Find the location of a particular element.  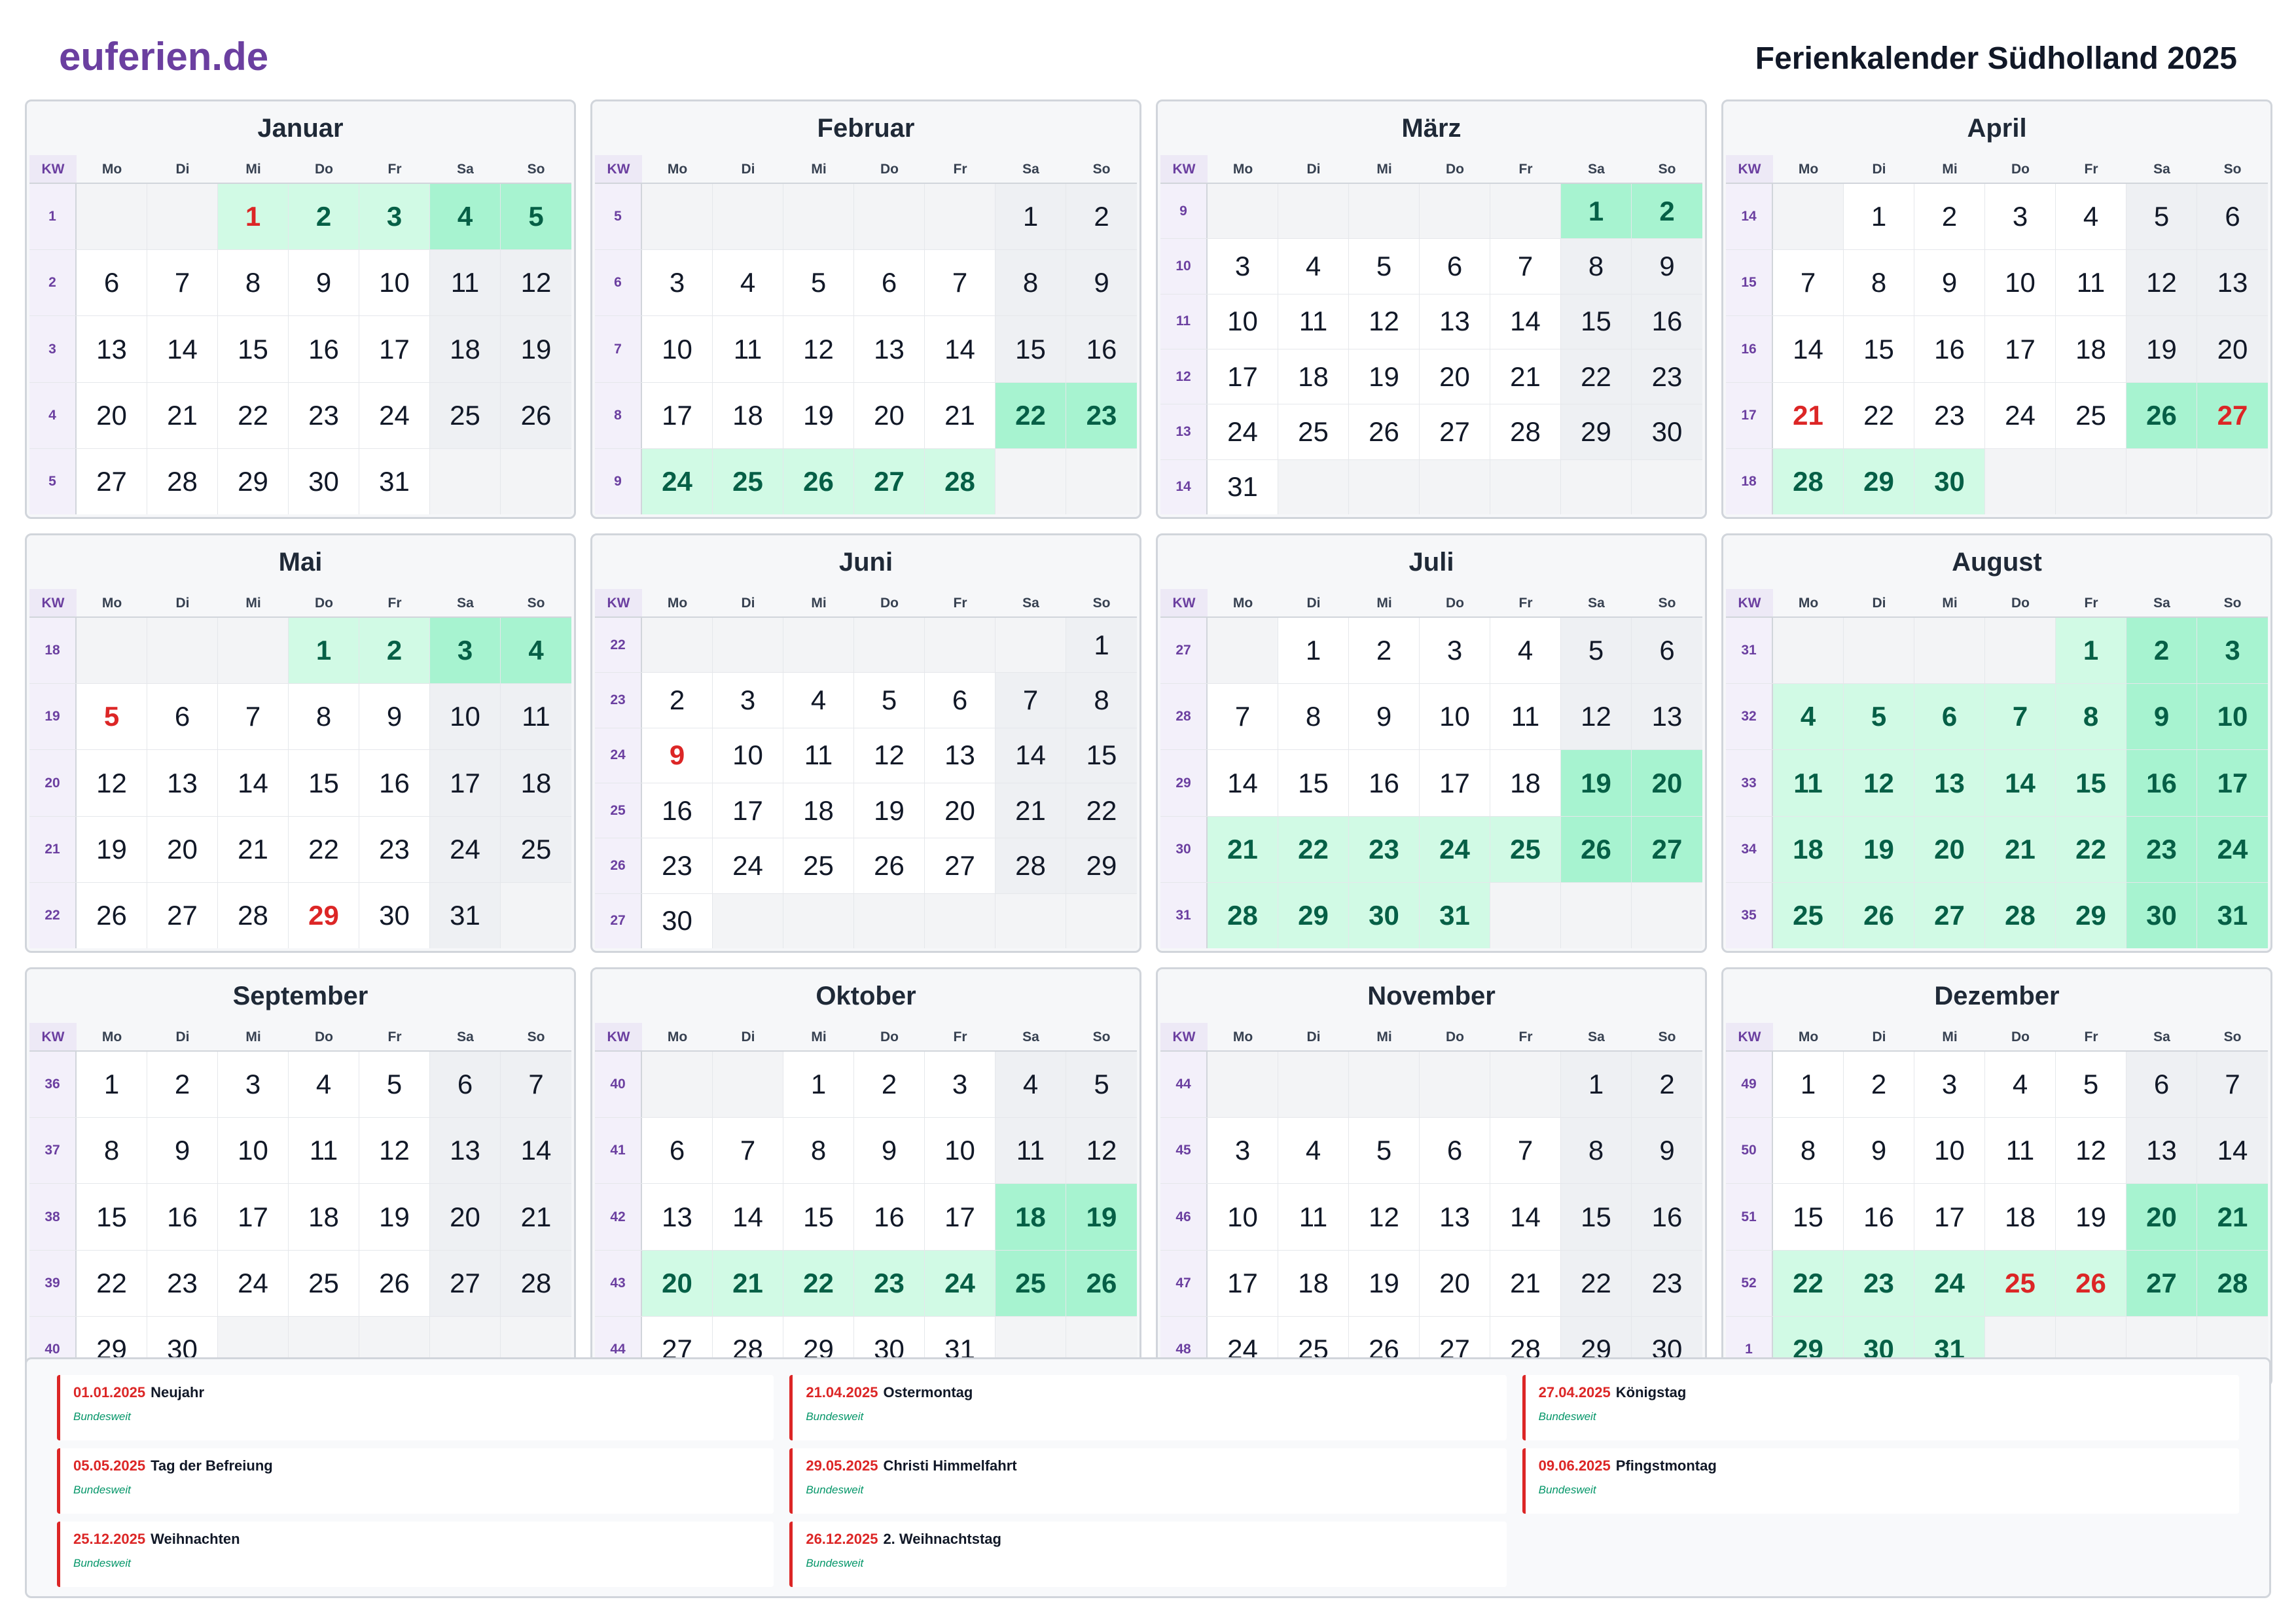

public-holiday-cell: 5 is located at coordinates (112, 717).